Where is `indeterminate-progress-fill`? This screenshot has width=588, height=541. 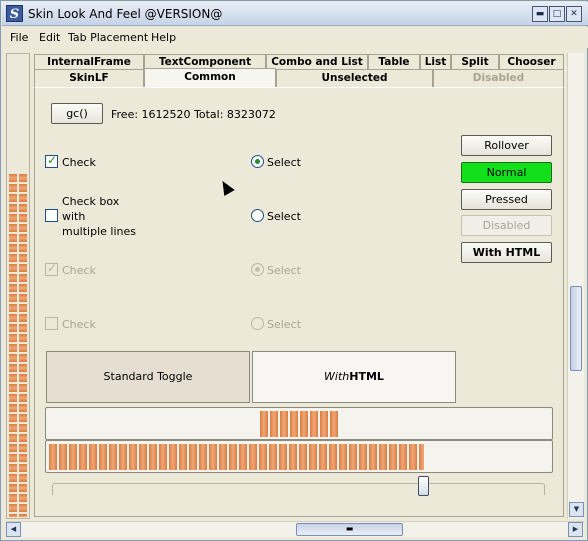
indeterminate-progress-fill is located at coordinates (300, 424).